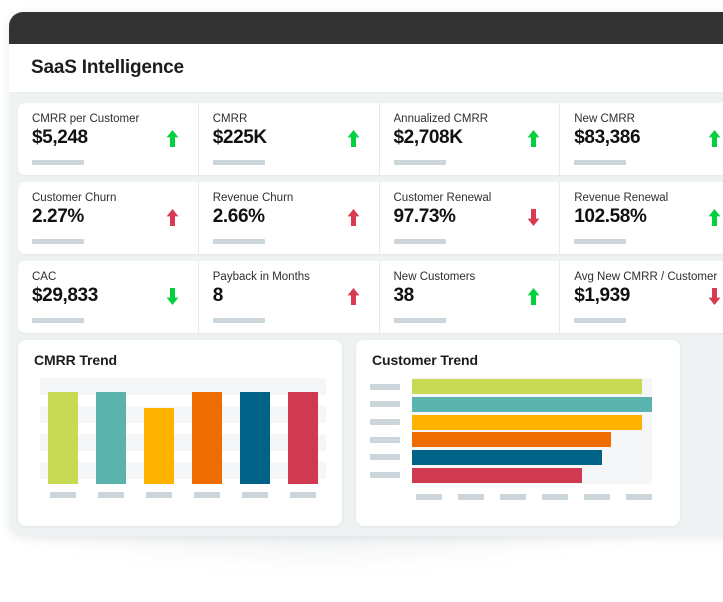 This screenshot has height=602, width=723. What do you see at coordinates (218, 295) in the screenshot?
I see `kpi-value: 8` at bounding box center [218, 295].